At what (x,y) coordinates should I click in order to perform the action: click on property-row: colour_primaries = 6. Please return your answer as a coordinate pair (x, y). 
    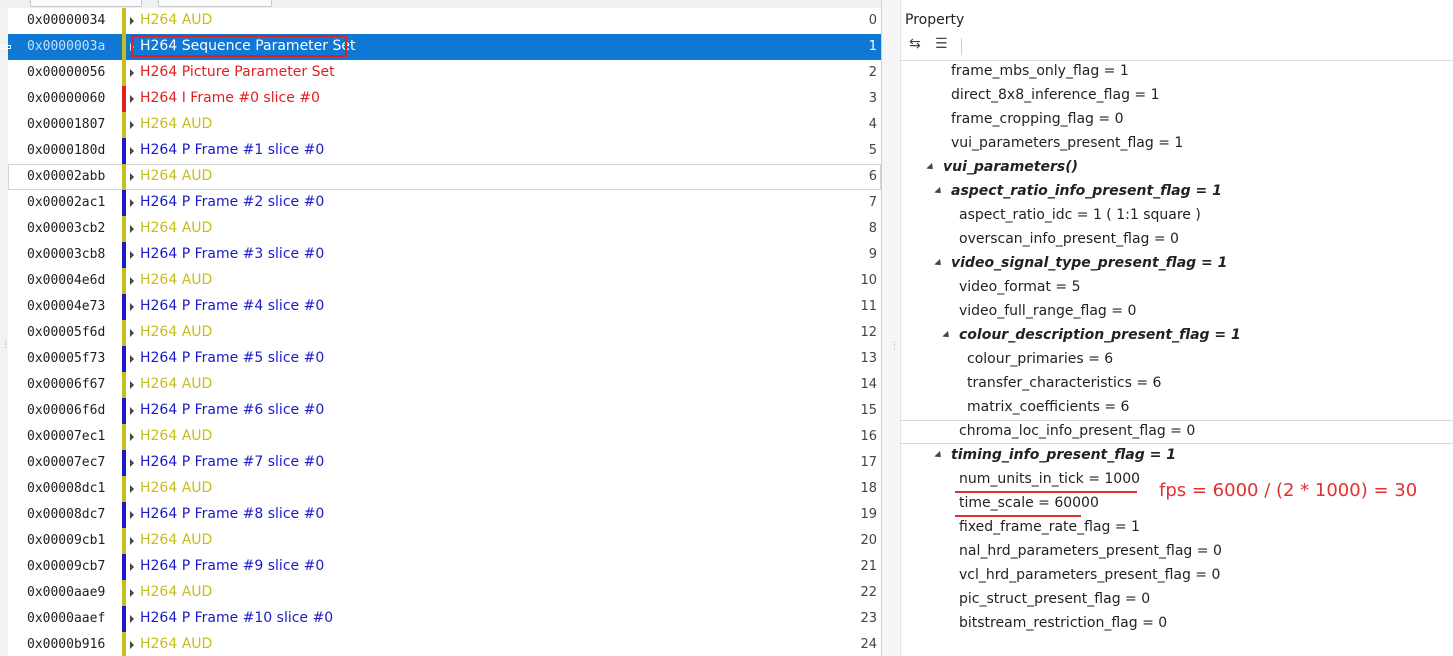
    Looking at the image, I should click on (1177, 360).